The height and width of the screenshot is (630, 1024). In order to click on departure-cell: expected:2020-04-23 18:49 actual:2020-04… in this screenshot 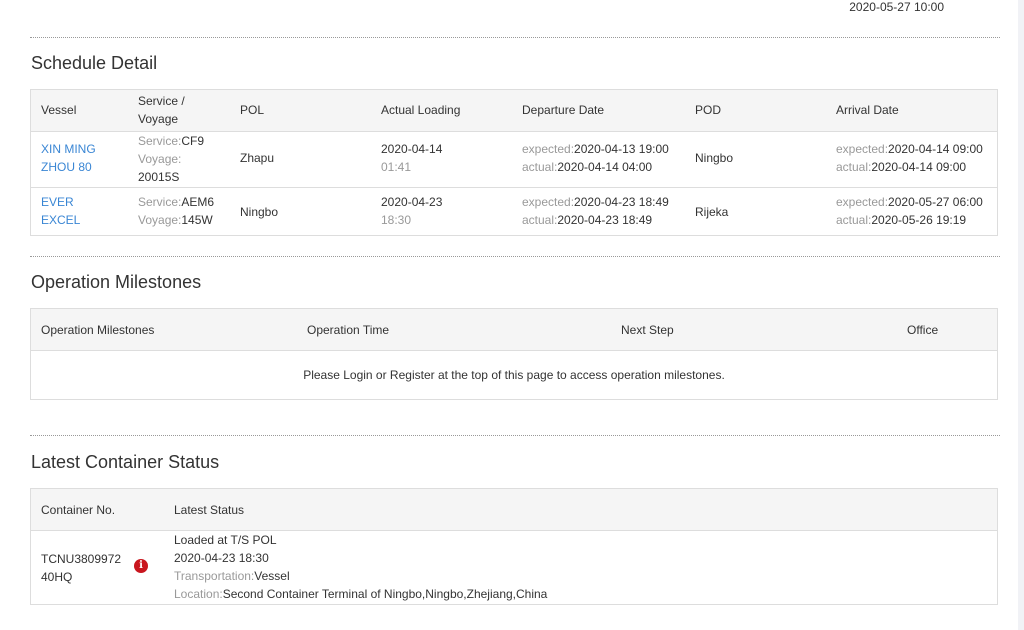, I will do `click(595, 211)`.